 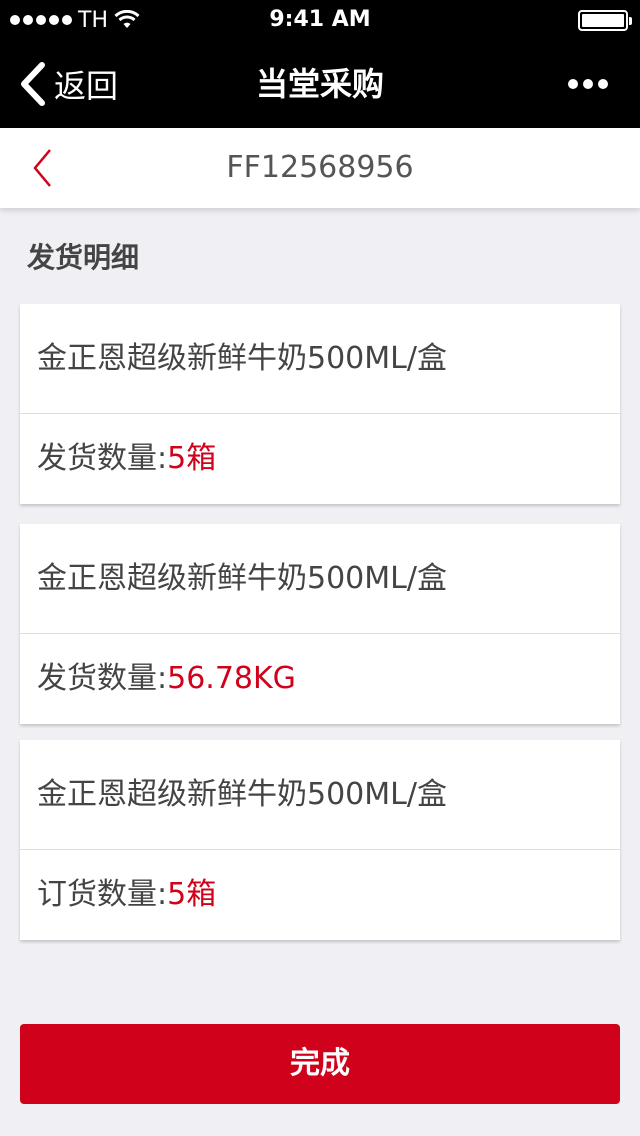 I want to click on order-header: FF12568956, so click(x=320, y=168).